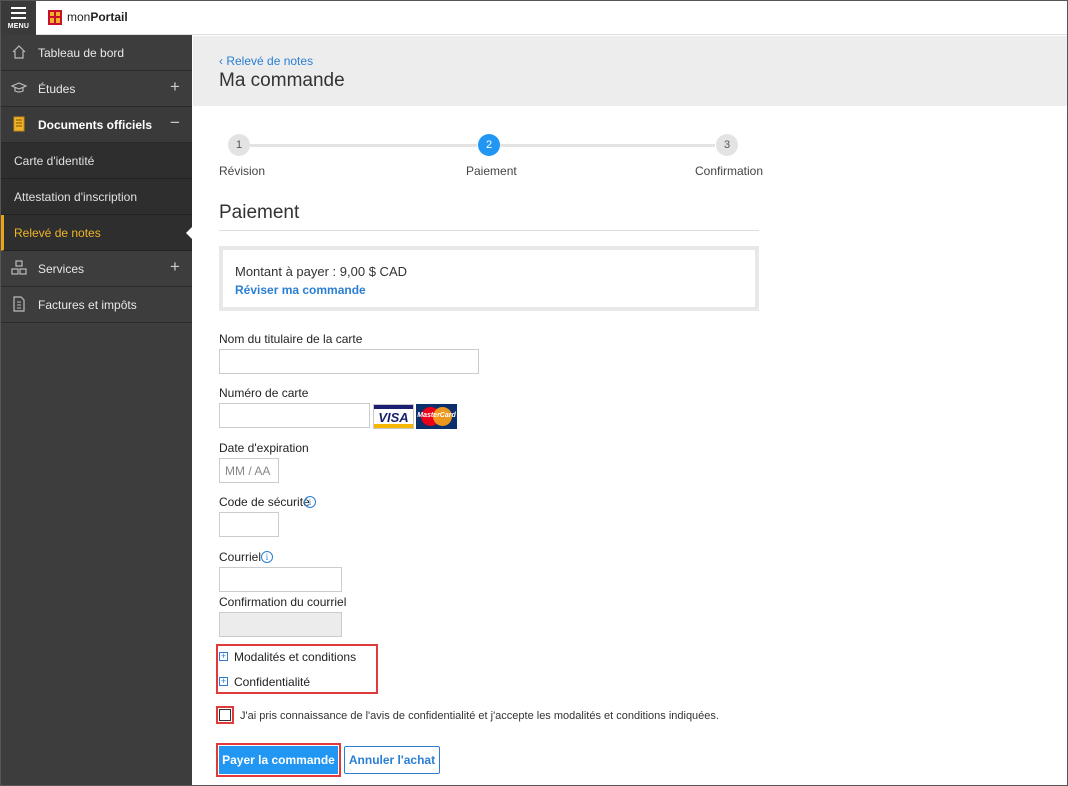 The image size is (1068, 786). I want to click on cardholder-label: Nom du titulaire de la carte, so click(291, 339).